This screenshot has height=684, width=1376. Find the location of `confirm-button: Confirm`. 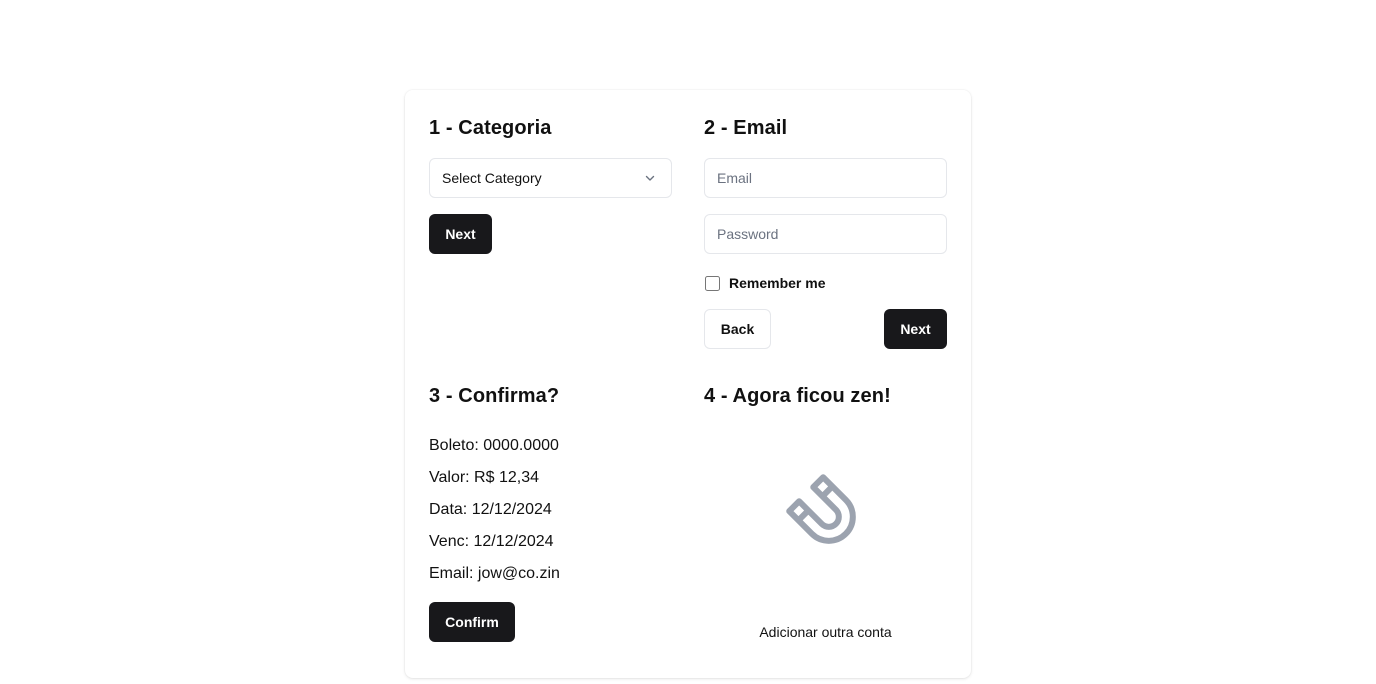

confirm-button: Confirm is located at coordinates (472, 622).